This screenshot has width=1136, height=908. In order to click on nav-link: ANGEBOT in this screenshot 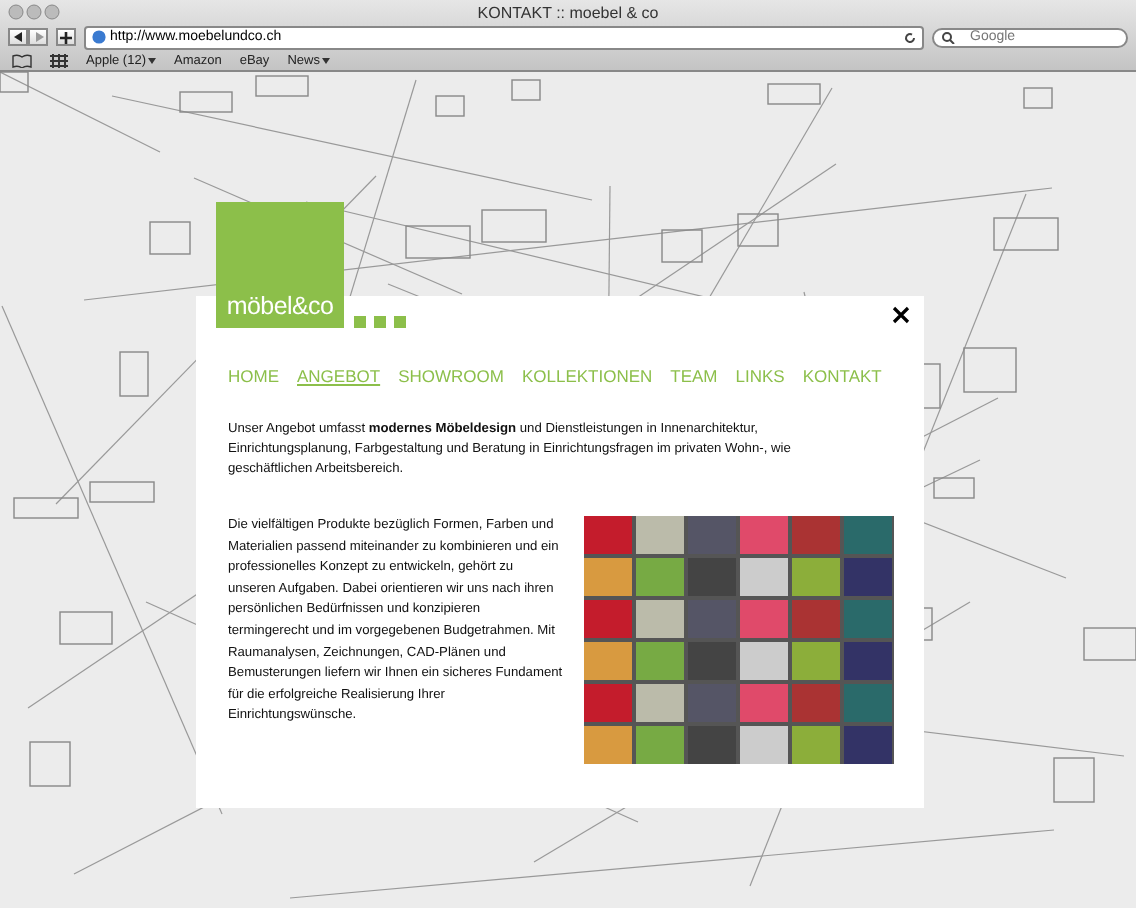, I will do `click(339, 376)`.